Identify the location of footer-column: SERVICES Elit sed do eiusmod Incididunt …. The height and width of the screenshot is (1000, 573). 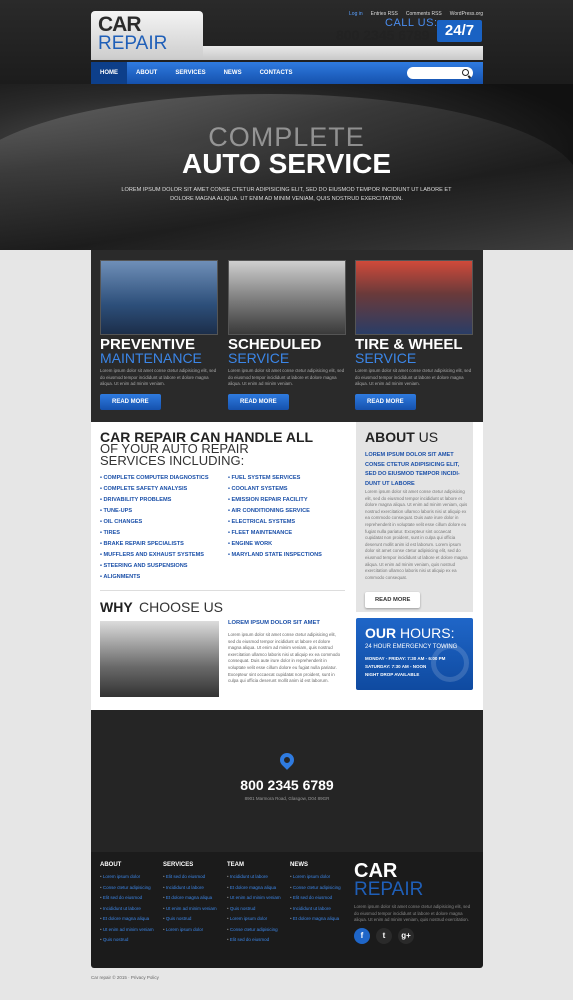
(194, 898).